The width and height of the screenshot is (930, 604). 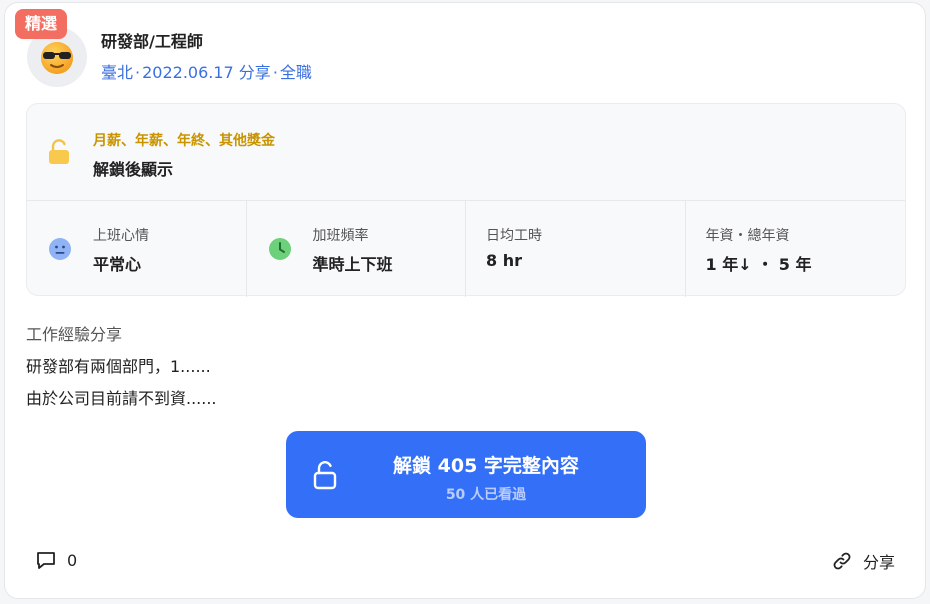 I want to click on location-link: 臺北, so click(x=117, y=72).